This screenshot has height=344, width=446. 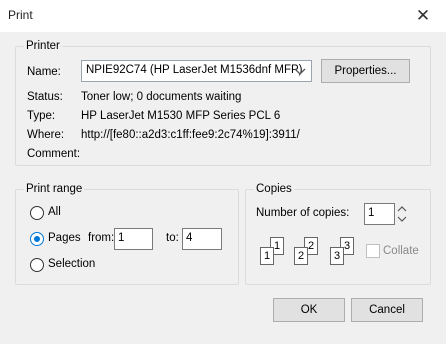 I want to click on spin-down-icon, so click(x=402, y=219).